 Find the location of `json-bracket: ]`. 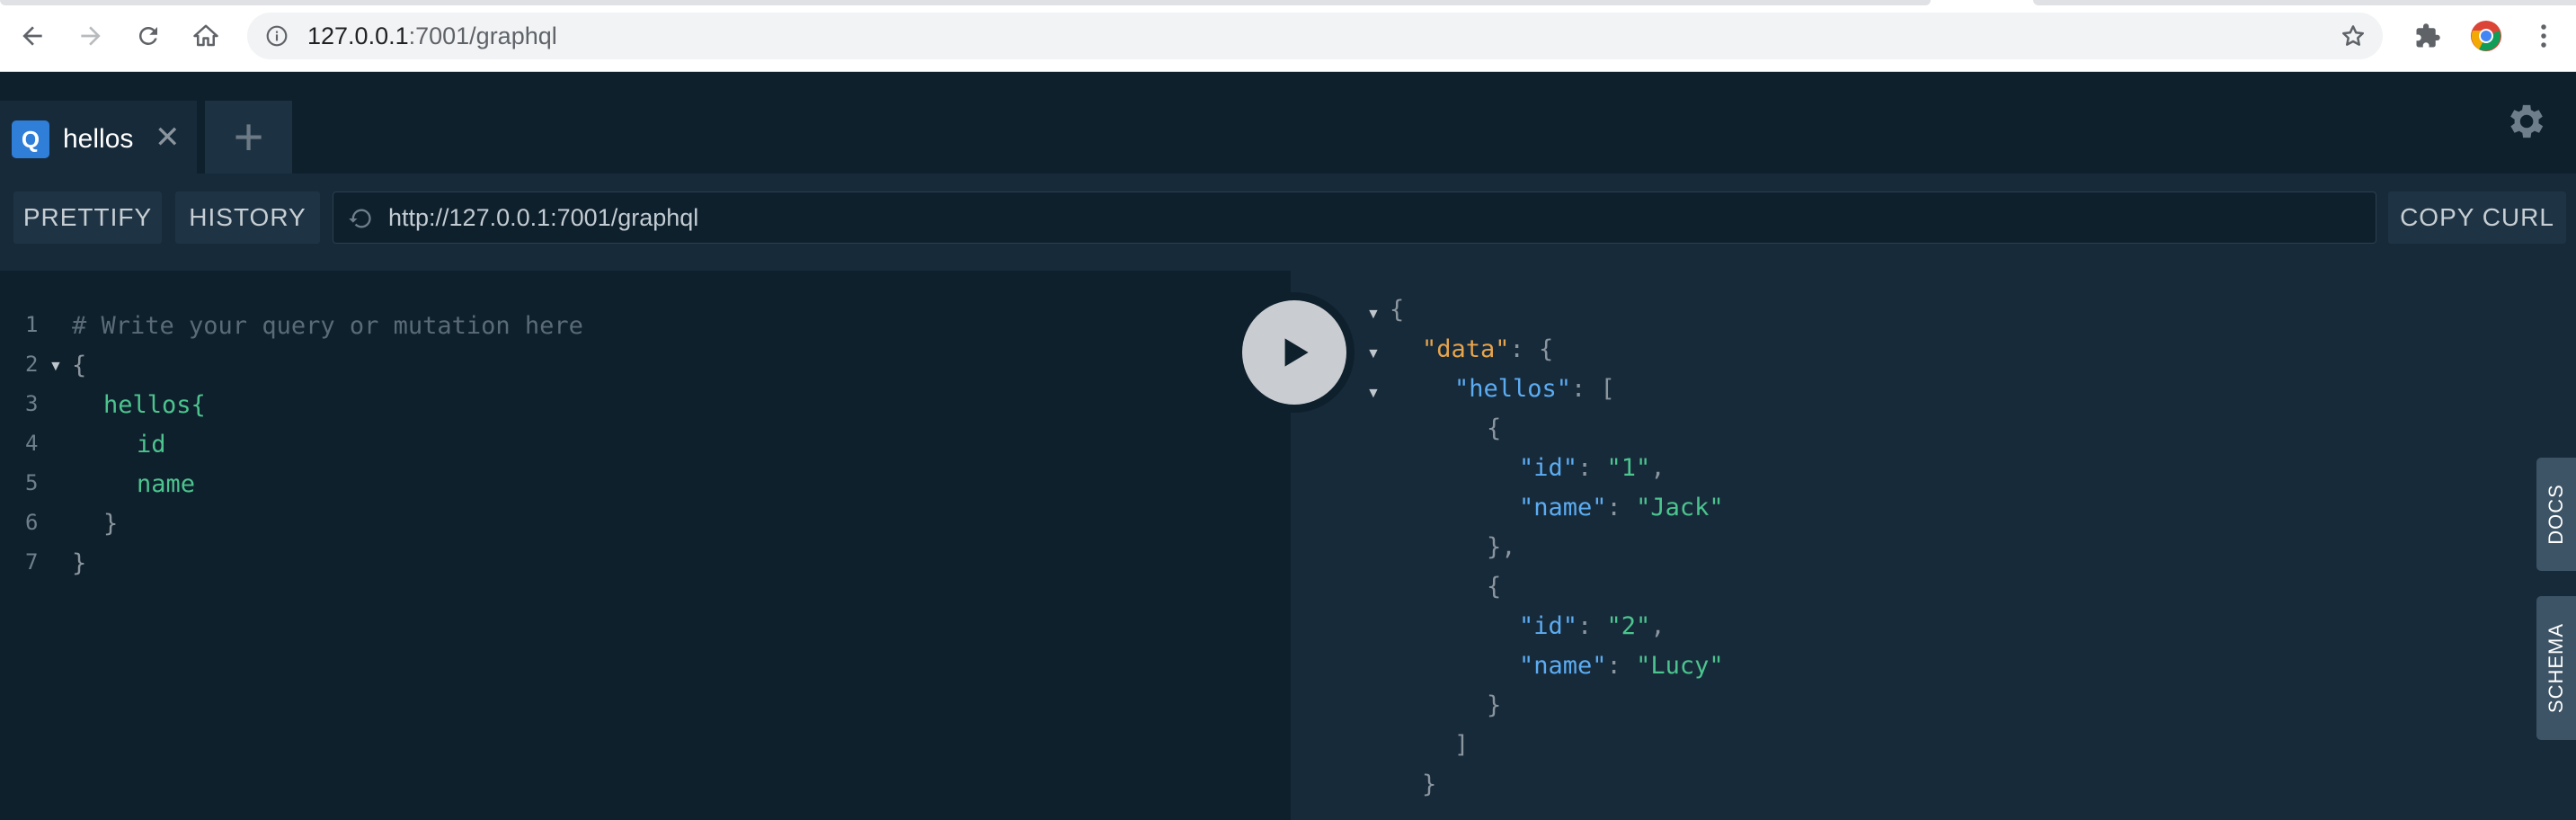

json-bracket: ] is located at coordinates (1462, 745).